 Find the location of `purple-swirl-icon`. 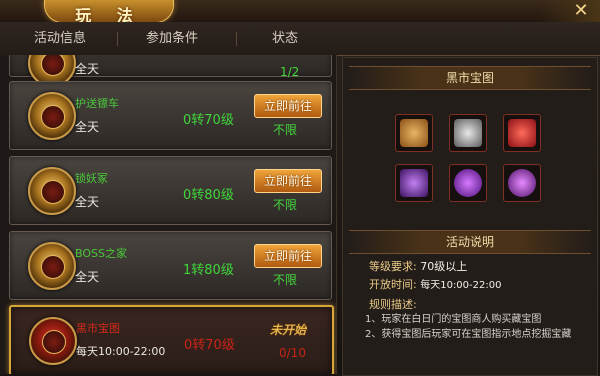

purple-swirl-icon is located at coordinates (522, 183).